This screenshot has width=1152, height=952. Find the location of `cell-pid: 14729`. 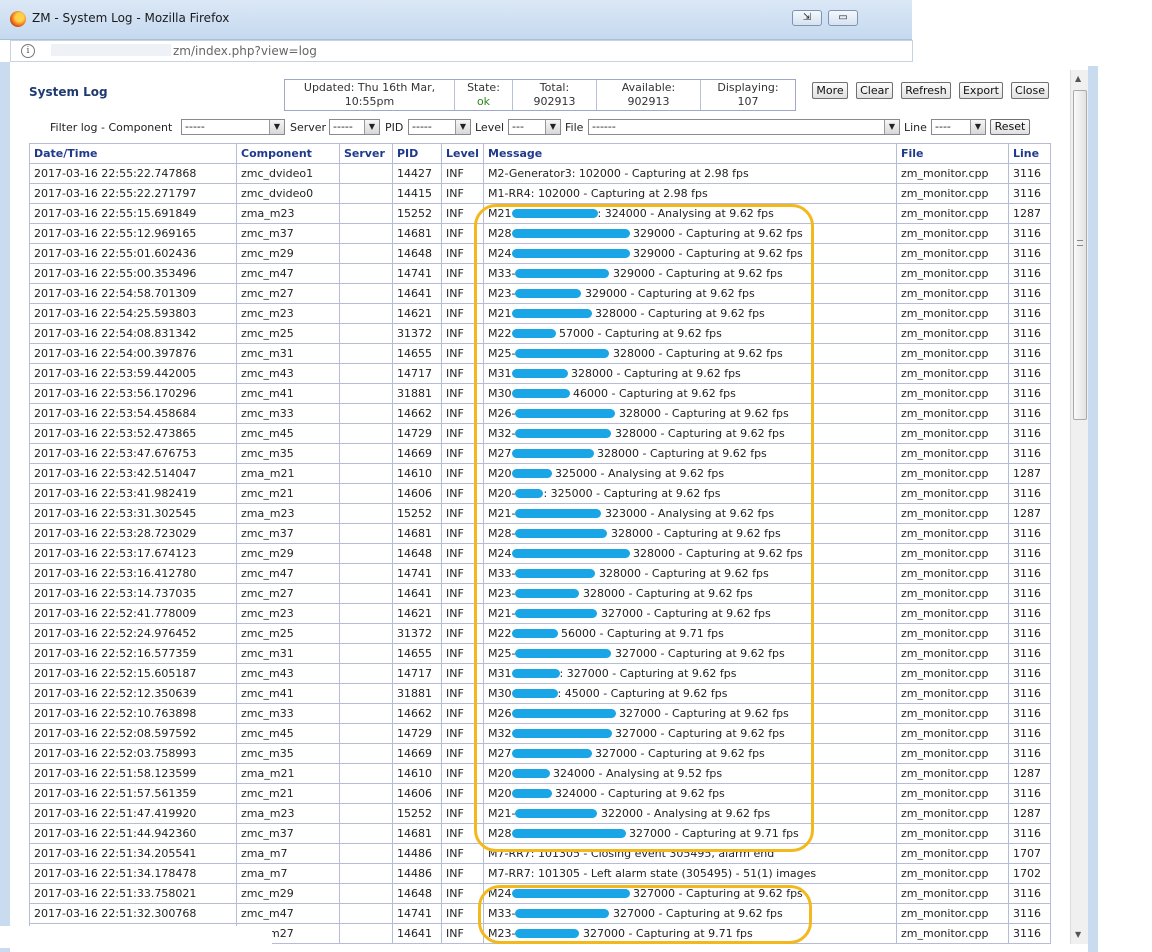

cell-pid: 14729 is located at coordinates (417, 433).